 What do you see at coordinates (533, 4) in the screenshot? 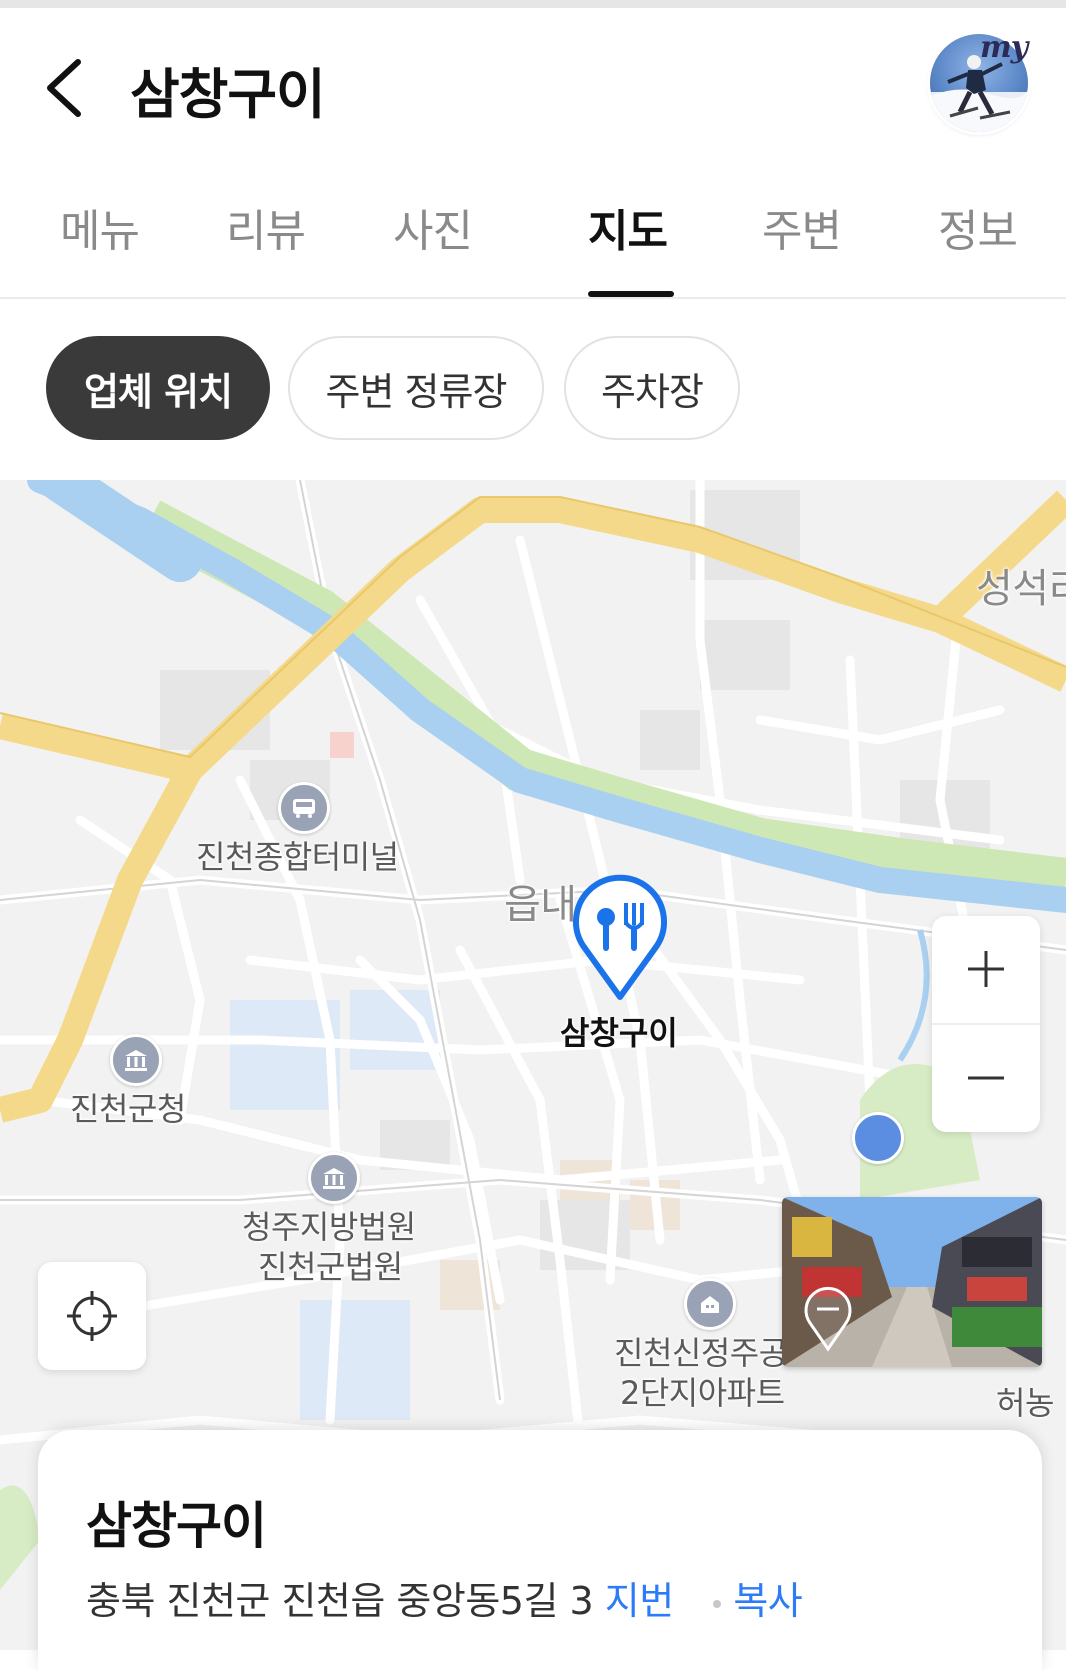
I see `status-divider` at bounding box center [533, 4].